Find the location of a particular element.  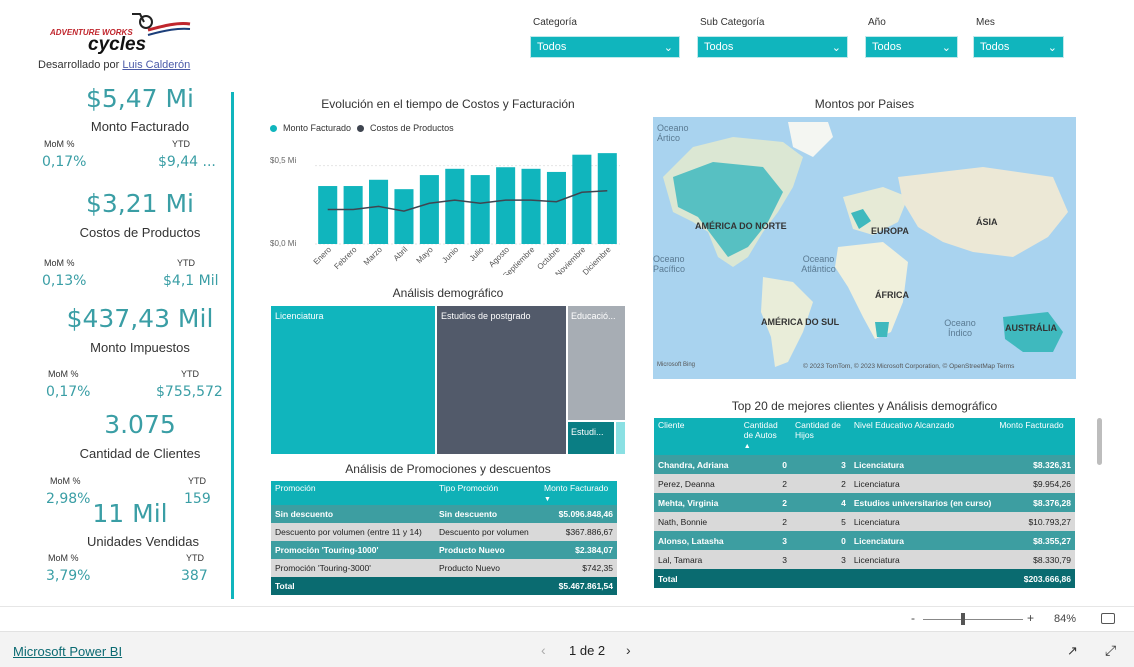

table-cell: Licenciatura is located at coordinates (922, 464).